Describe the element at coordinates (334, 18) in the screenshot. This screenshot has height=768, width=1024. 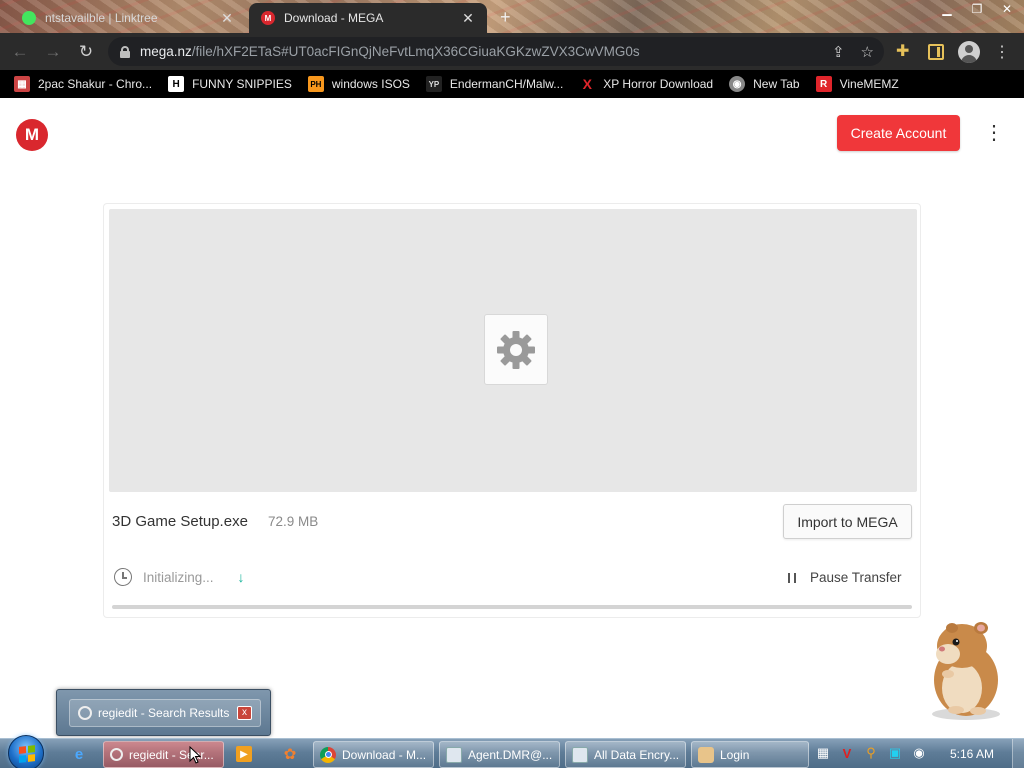
I see `tab-title: Download - MEGA` at that location.